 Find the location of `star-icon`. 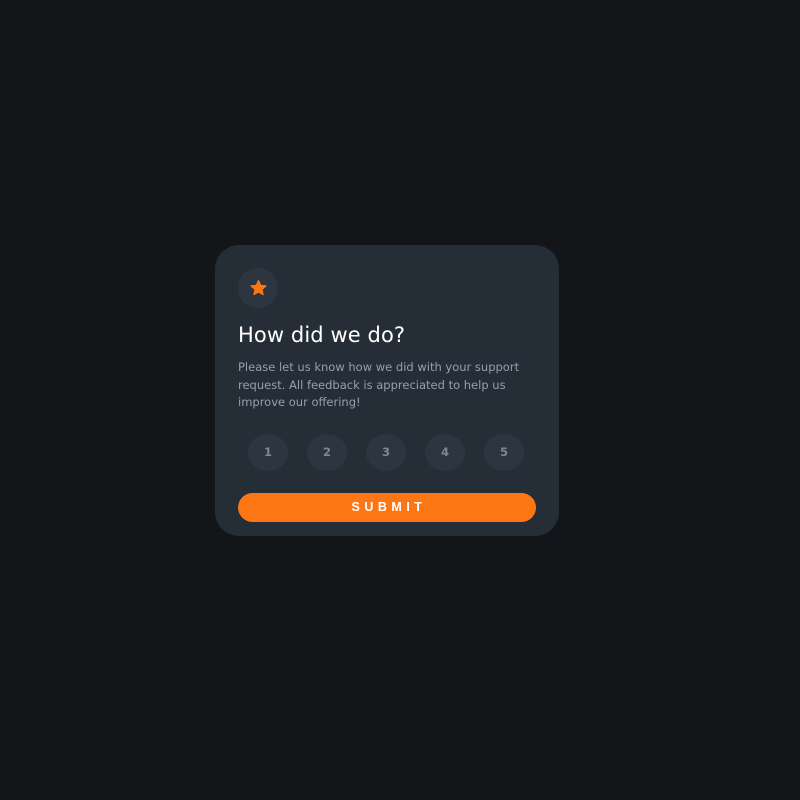

star-icon is located at coordinates (258, 288).